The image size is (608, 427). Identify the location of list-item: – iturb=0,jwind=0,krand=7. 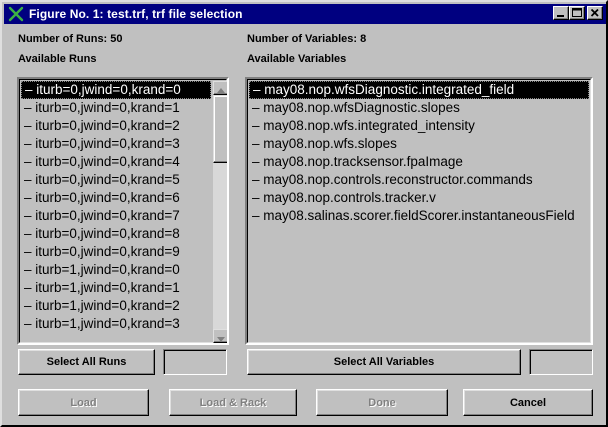
(116, 216).